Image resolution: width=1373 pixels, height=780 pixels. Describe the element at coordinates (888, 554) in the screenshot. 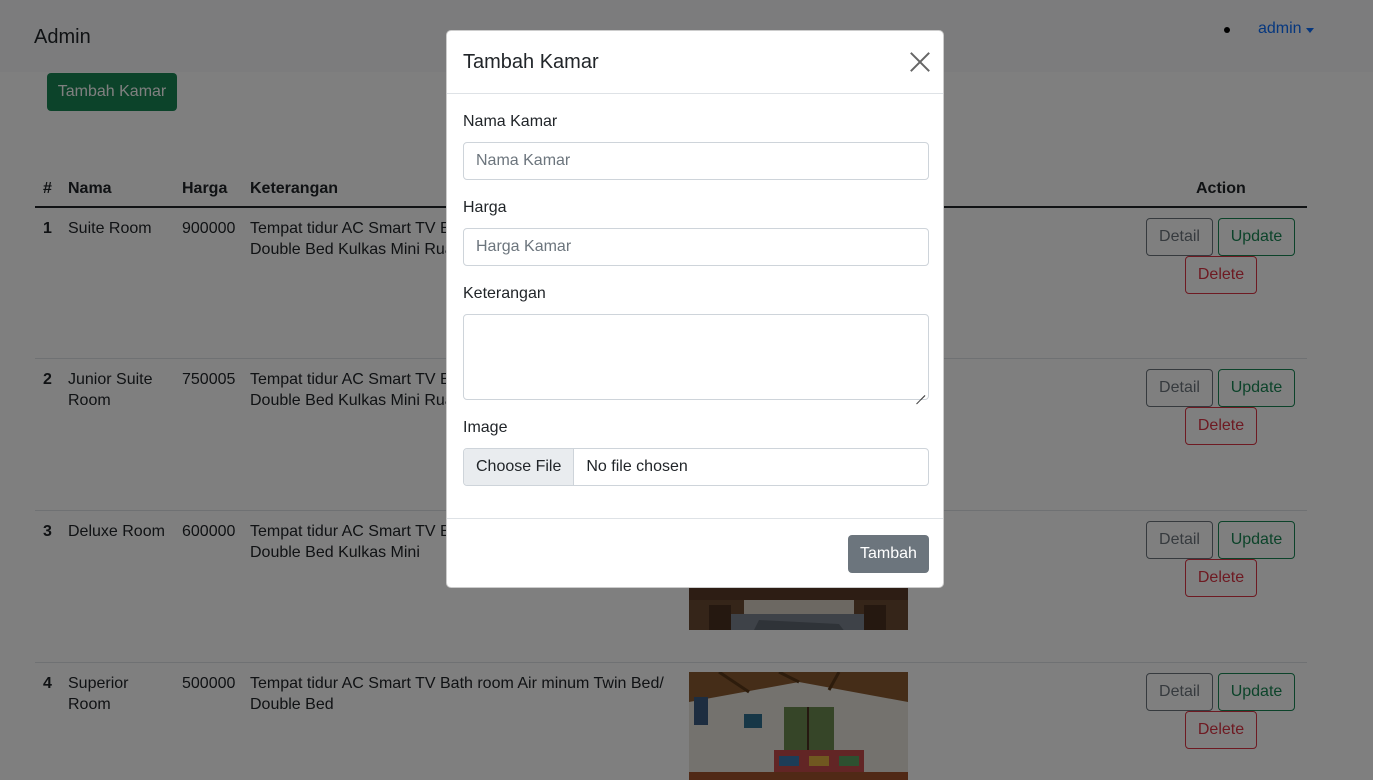

I see `submit-button: Tambah` at that location.